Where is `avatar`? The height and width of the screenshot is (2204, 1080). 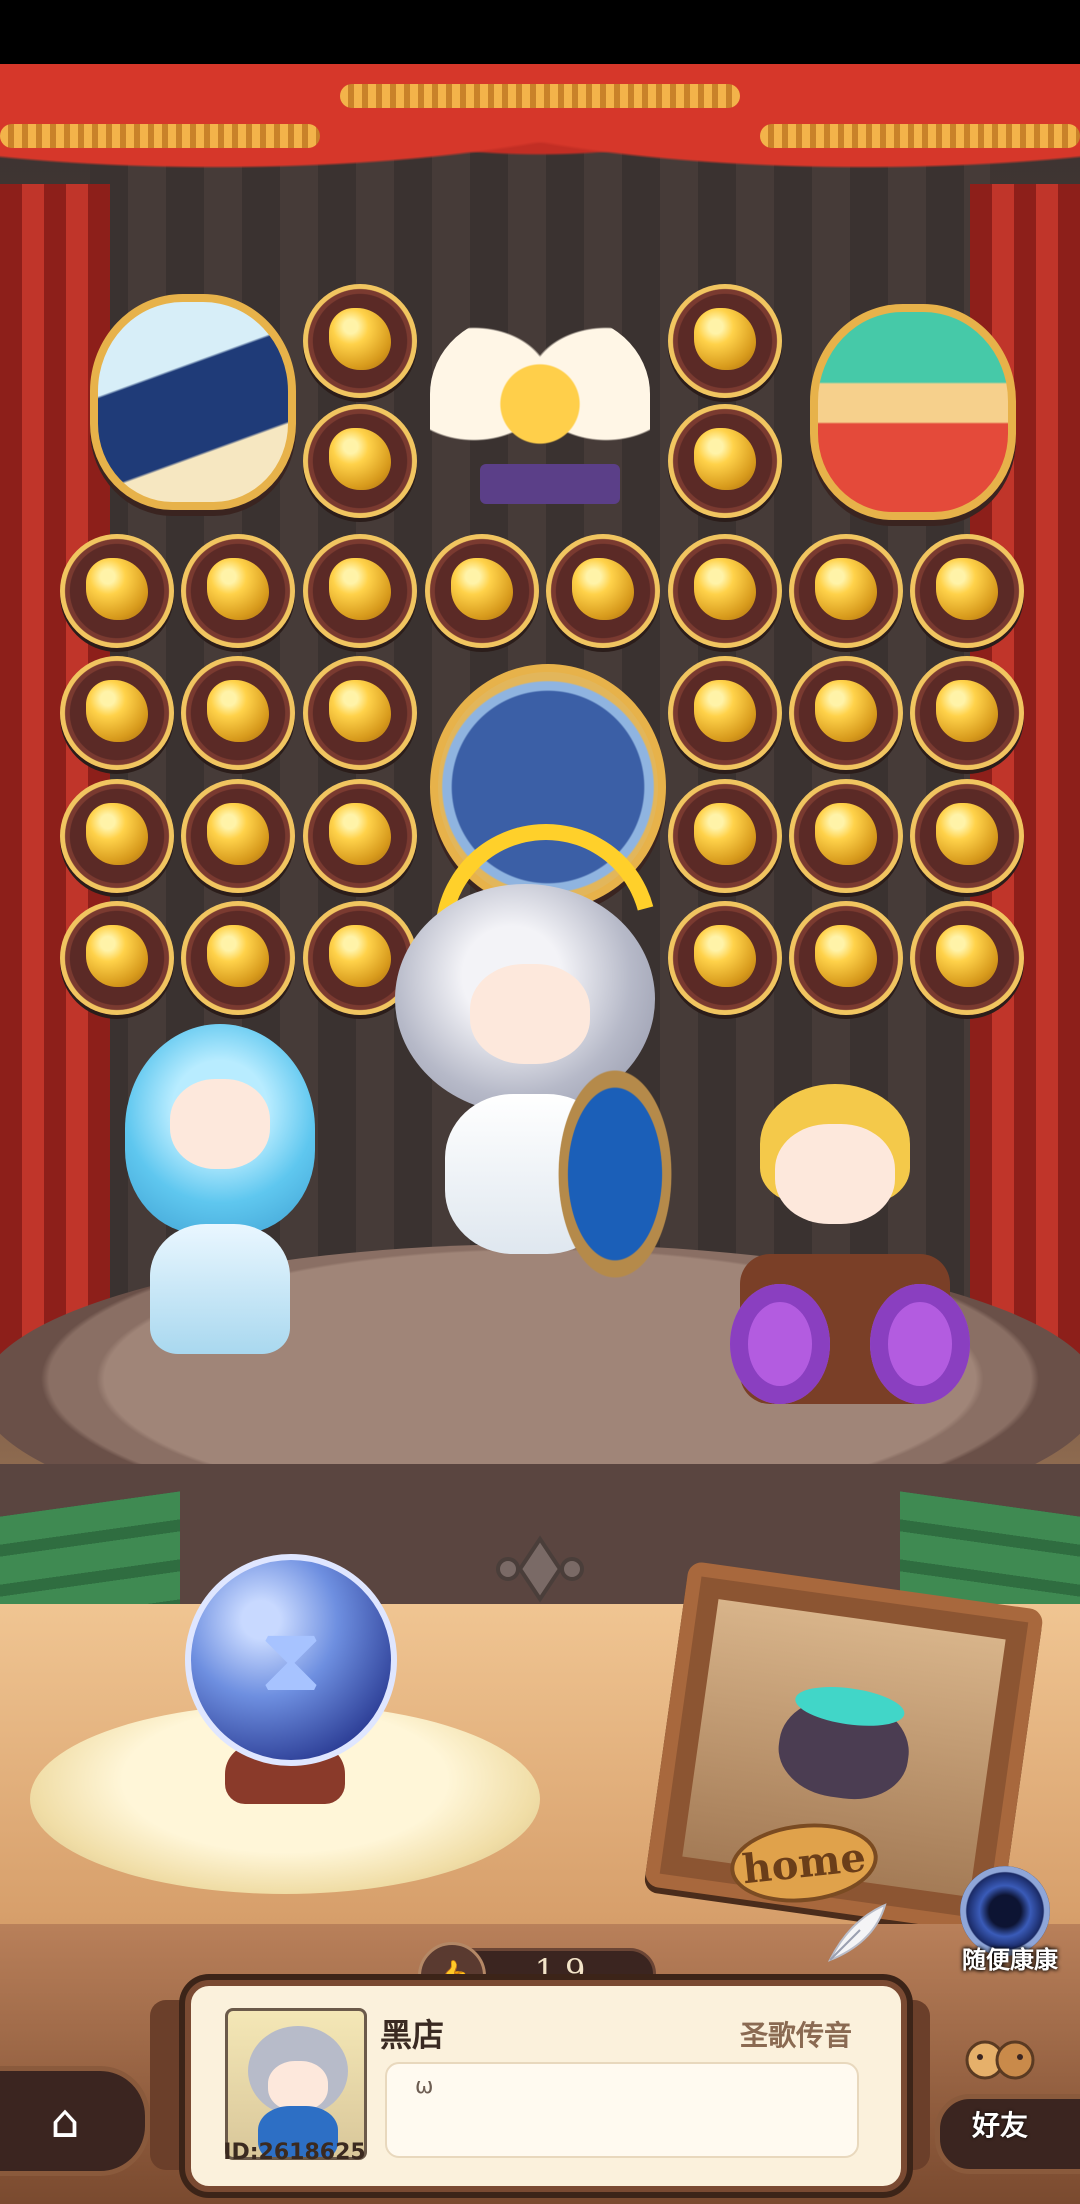 avatar is located at coordinates (296, 2084).